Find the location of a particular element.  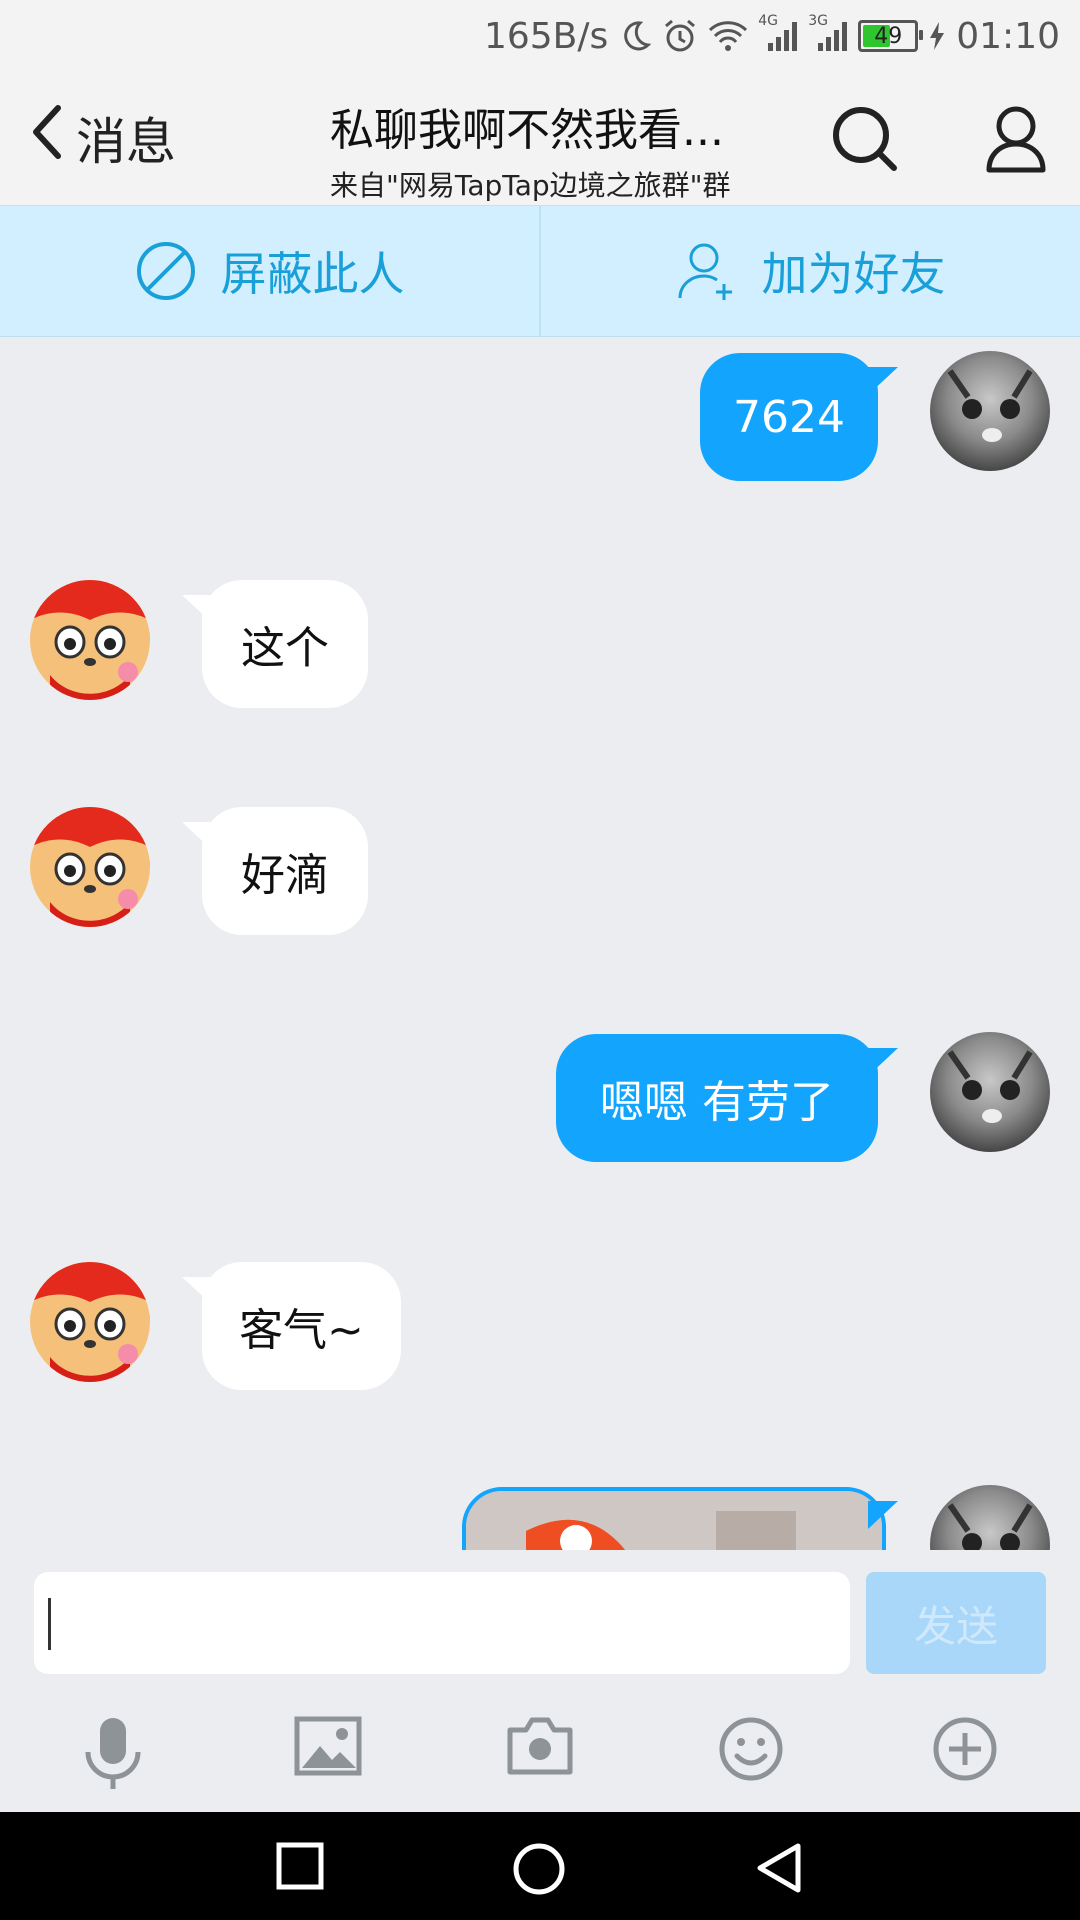

home-icon is located at coordinates (539, 1869).